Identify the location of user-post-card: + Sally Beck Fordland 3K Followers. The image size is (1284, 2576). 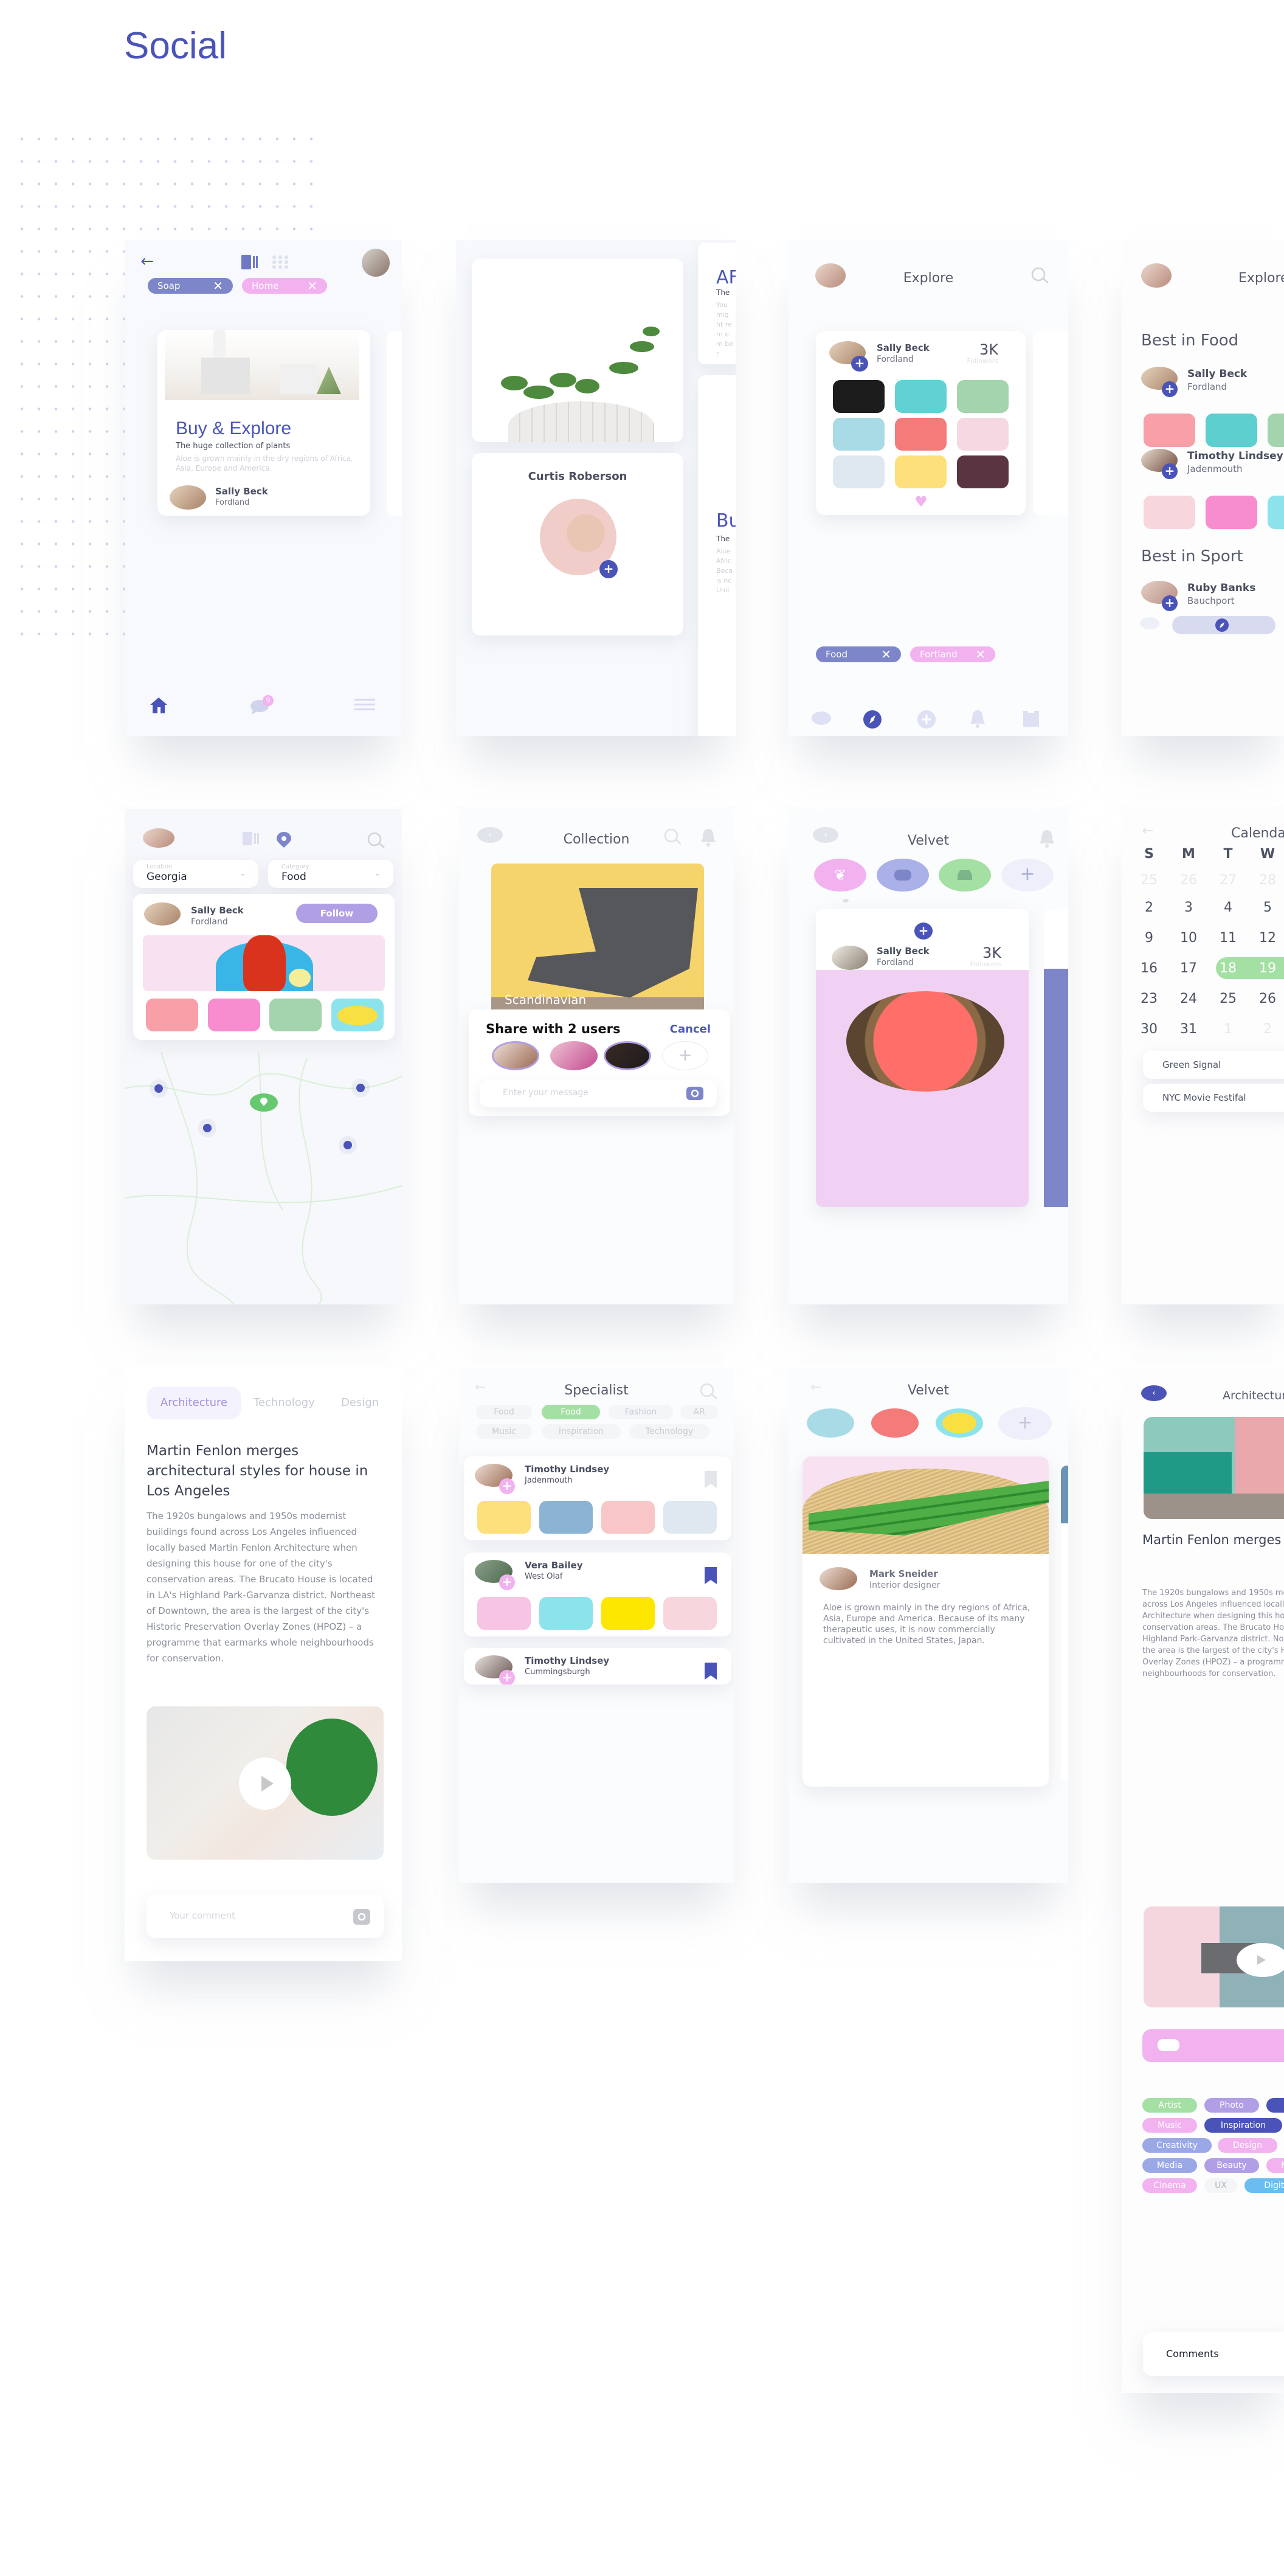
(922, 1058).